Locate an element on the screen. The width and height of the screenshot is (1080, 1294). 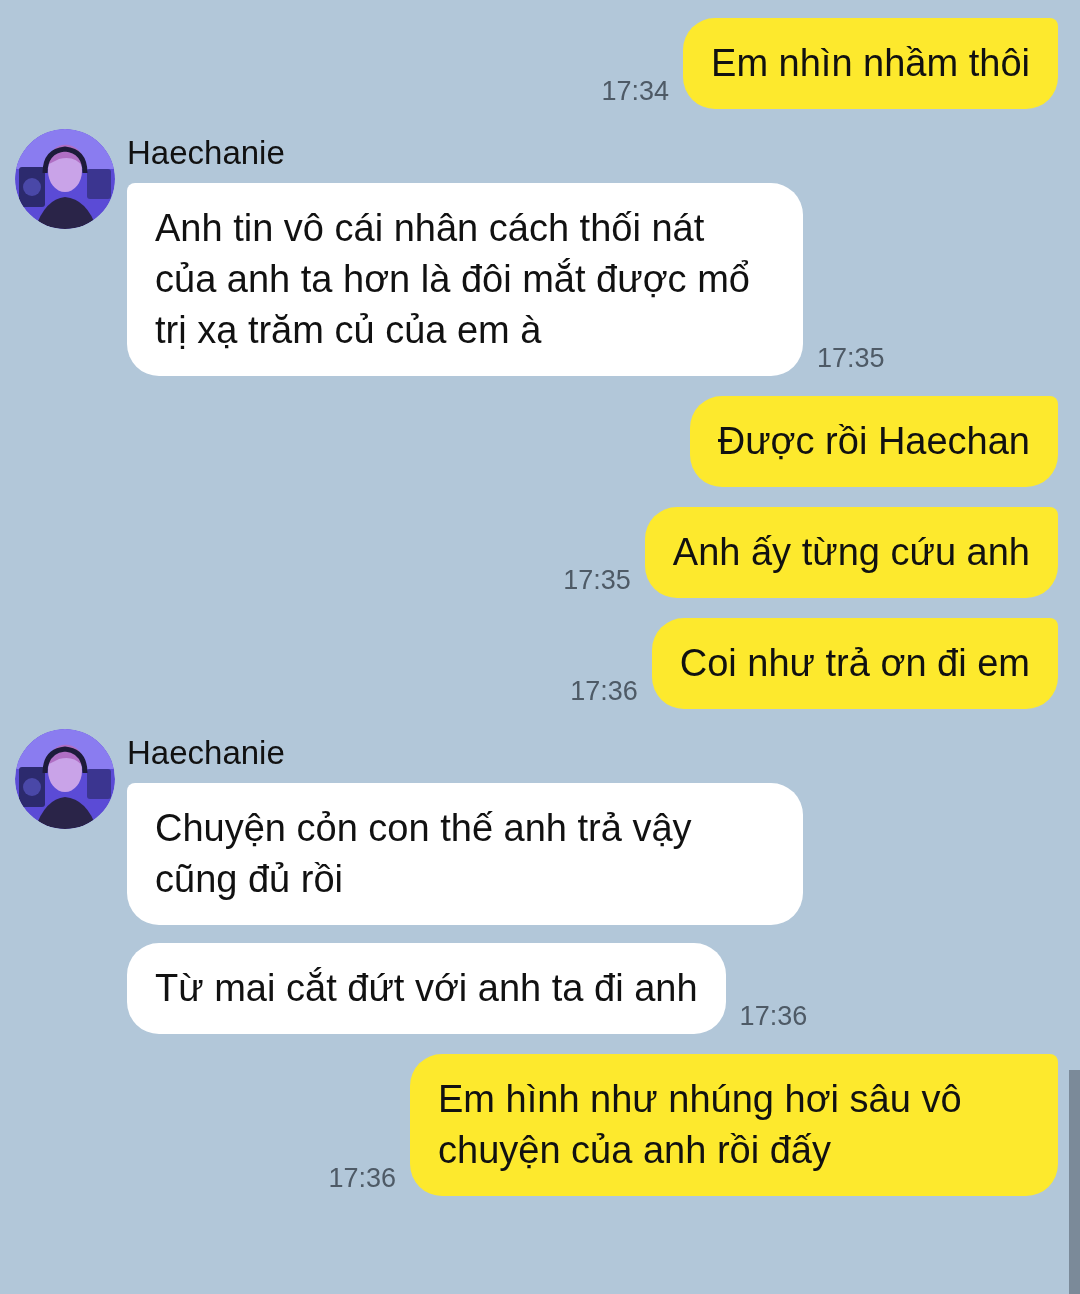
sent-message-bubble: Được rồi Haechan is located at coordinates (873, 441).